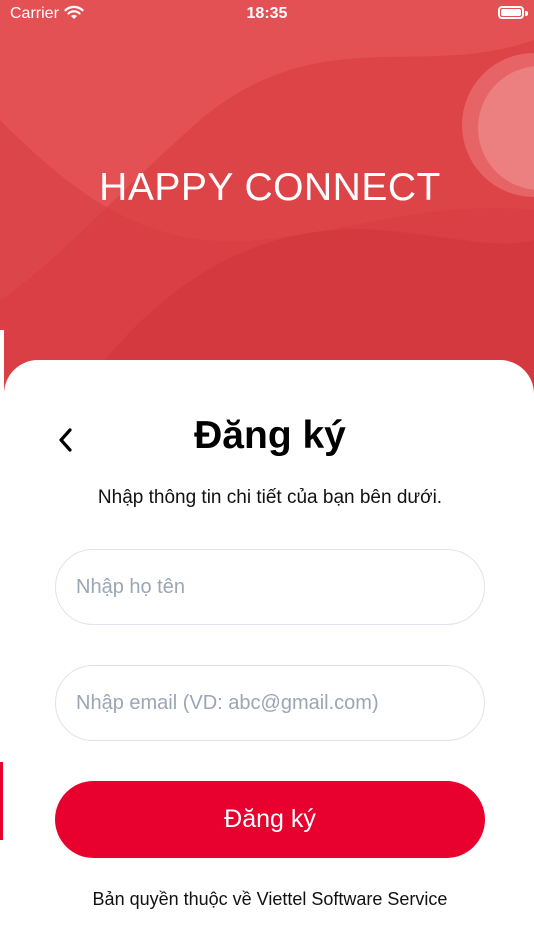 The height and width of the screenshot is (950, 534). I want to click on name-field, so click(270, 587).